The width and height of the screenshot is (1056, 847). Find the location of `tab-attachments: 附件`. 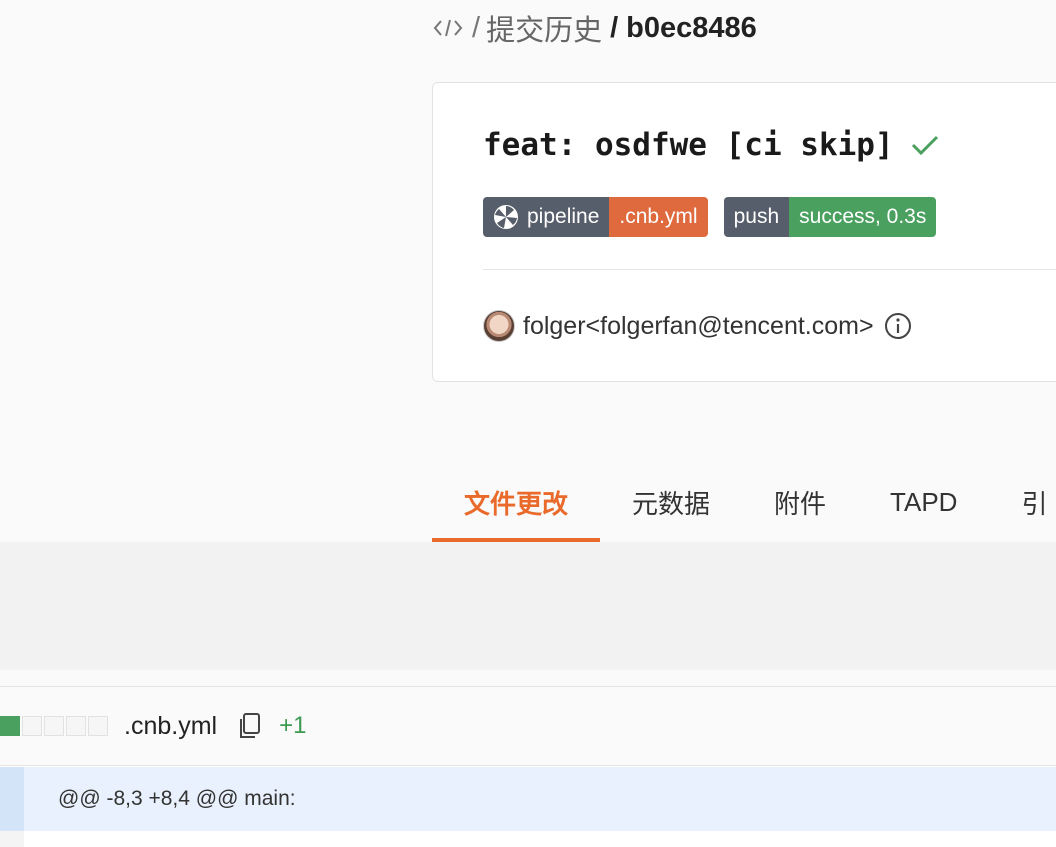

tab-attachments: 附件 is located at coordinates (800, 502).